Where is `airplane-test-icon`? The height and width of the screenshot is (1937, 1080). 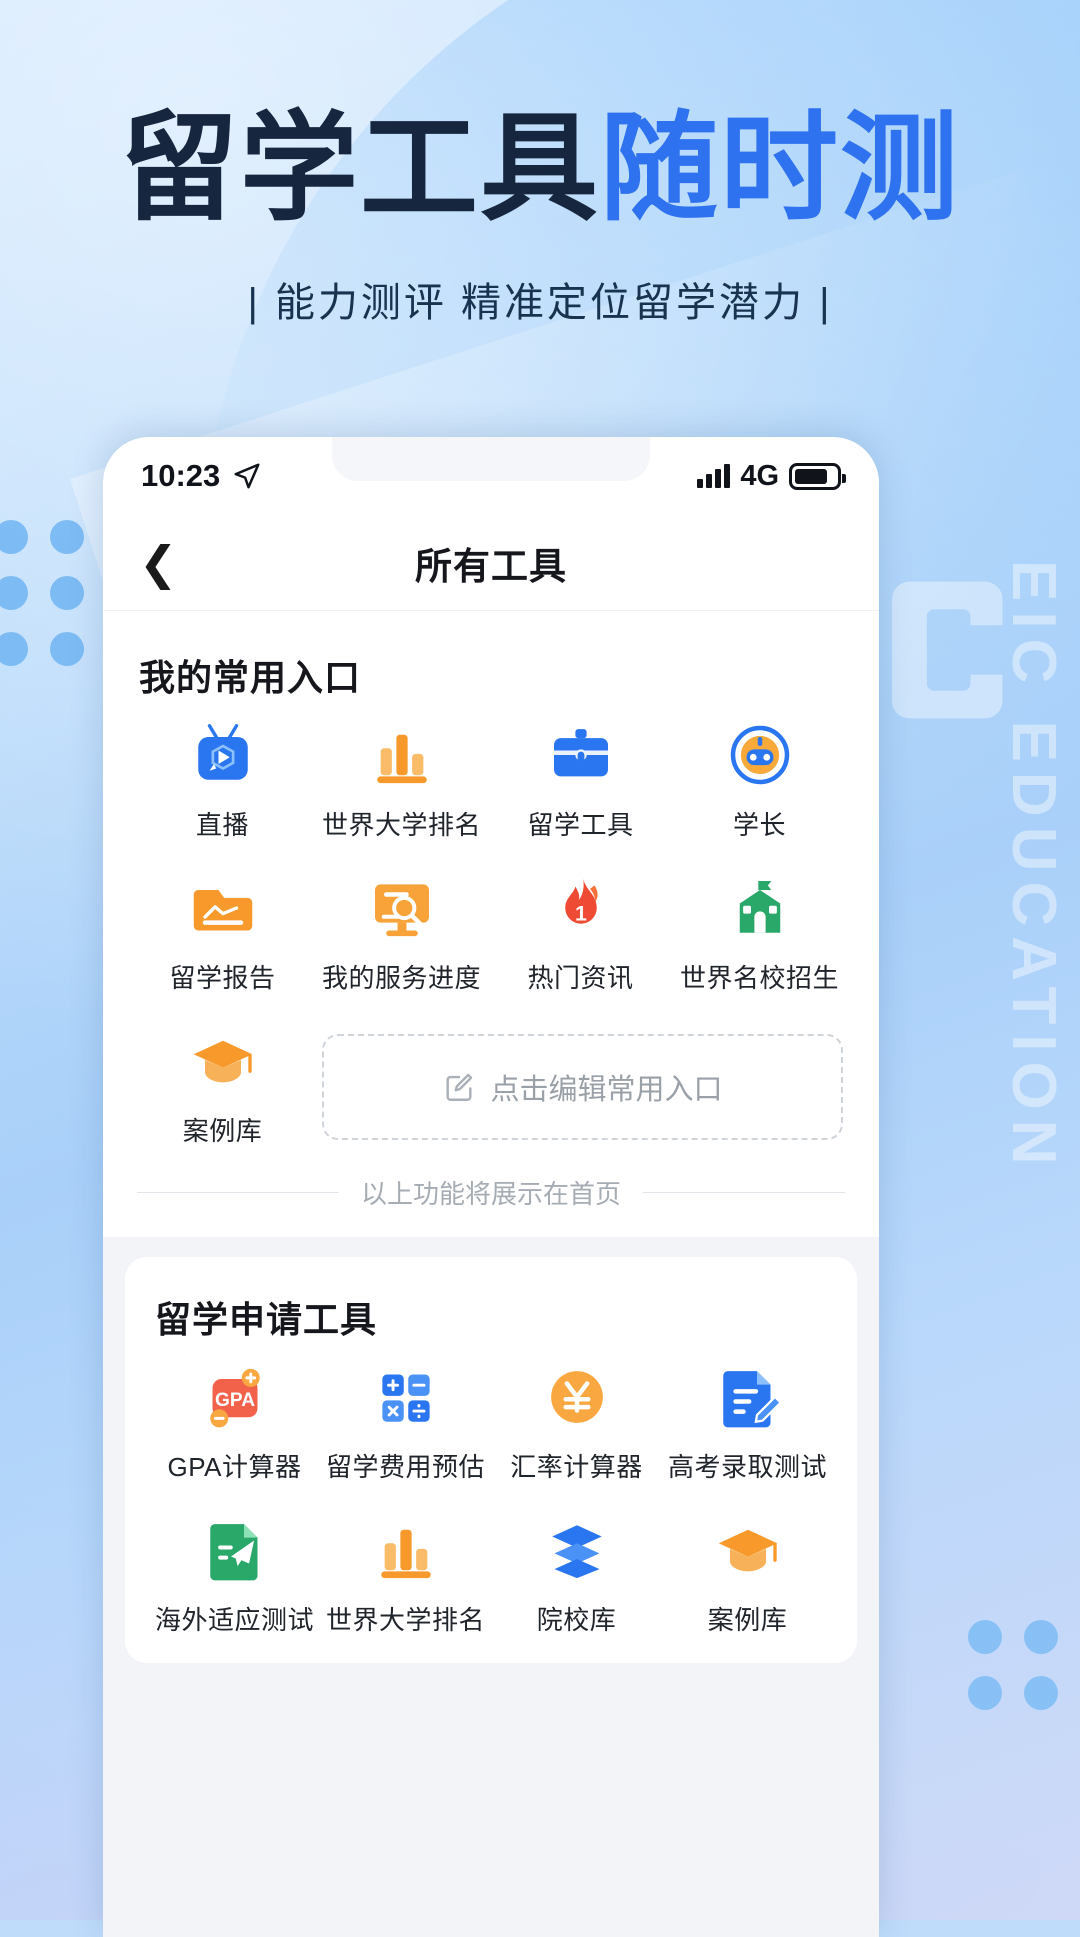
airplane-test-icon is located at coordinates (233, 1552).